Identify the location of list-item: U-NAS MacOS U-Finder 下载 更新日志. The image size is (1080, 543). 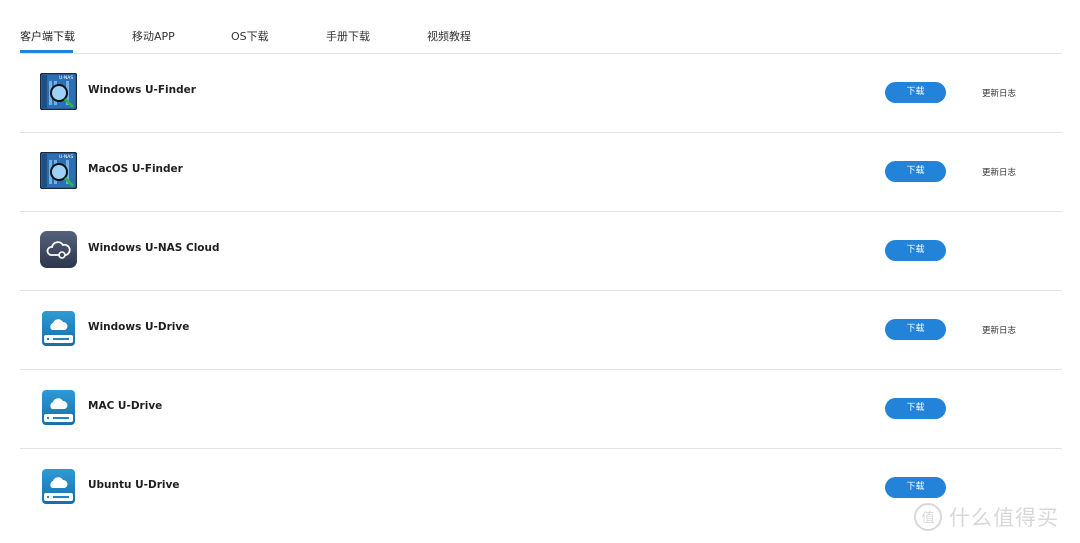
(541, 172).